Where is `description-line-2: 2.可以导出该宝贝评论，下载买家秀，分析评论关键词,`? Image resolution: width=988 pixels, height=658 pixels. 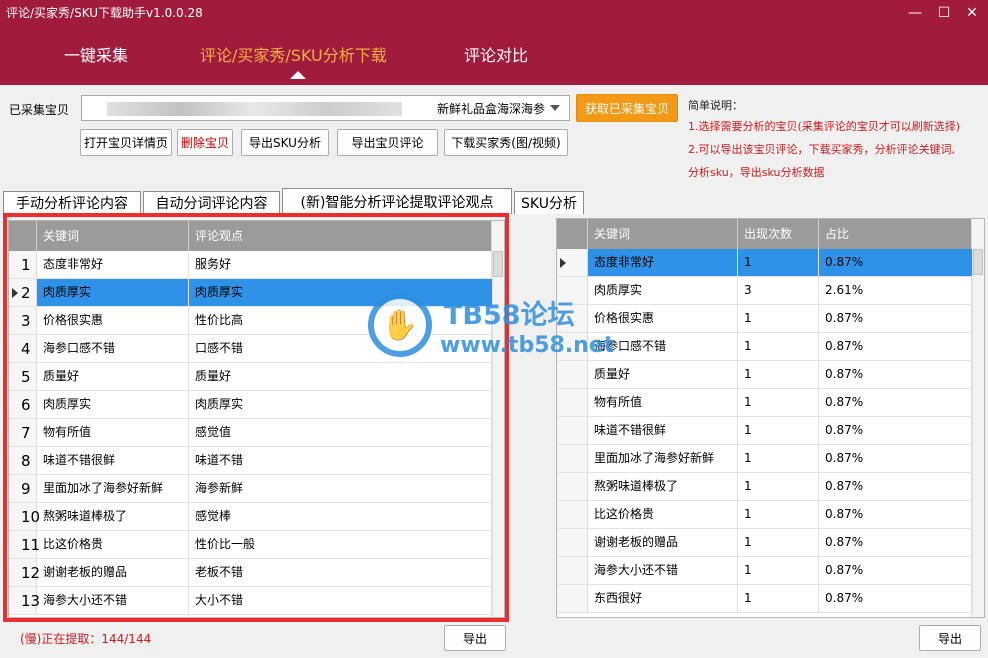 description-line-2: 2.可以导出该宝贝评论，下载买家秀，分析评论关键词, is located at coordinates (821, 149).